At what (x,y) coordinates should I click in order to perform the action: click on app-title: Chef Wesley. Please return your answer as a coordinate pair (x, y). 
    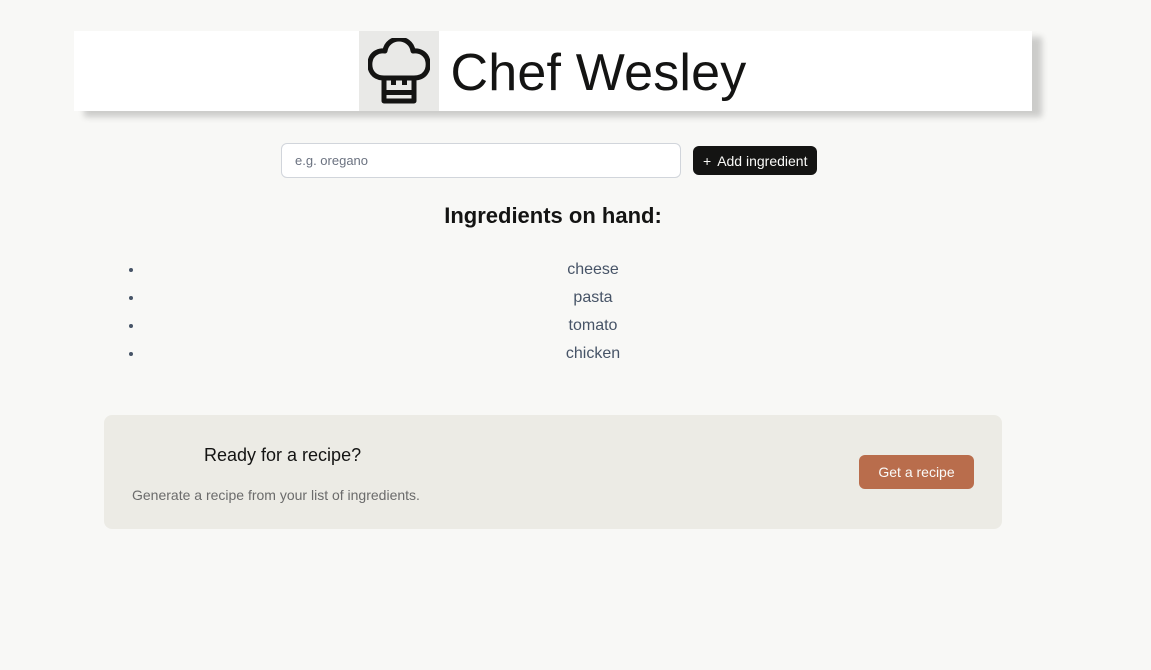
    Looking at the image, I should click on (598, 73).